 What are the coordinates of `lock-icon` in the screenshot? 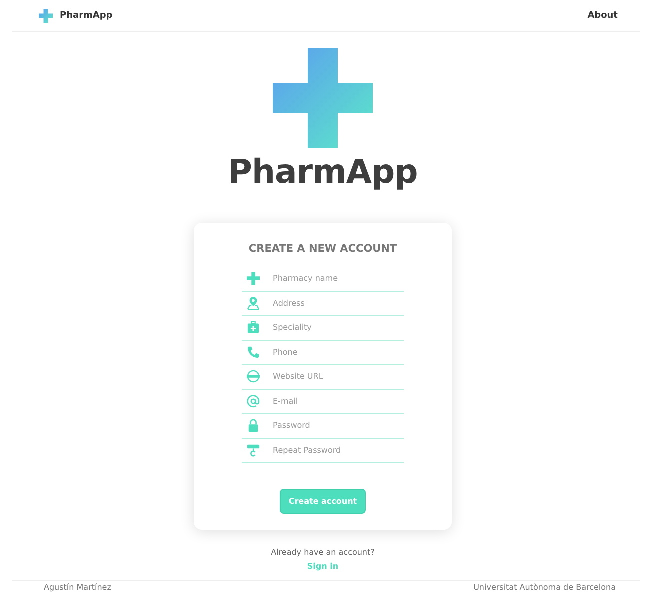 It's located at (253, 425).